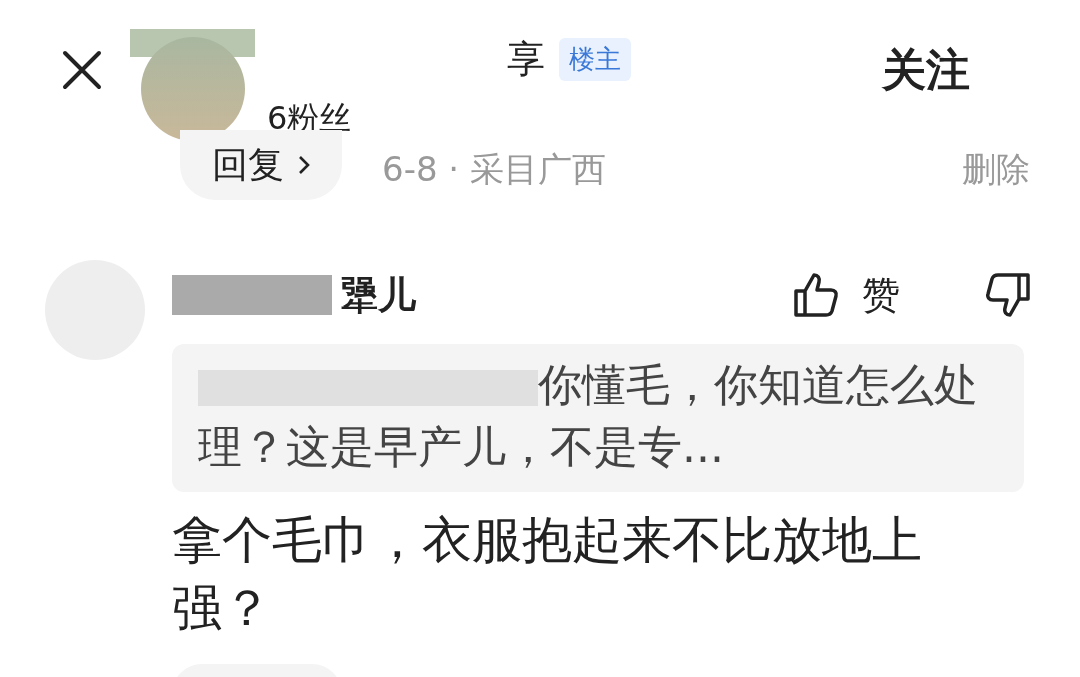 This screenshot has width=1080, height=677. Describe the element at coordinates (1008, 295) in the screenshot. I see `thumbs-down-icon` at that location.